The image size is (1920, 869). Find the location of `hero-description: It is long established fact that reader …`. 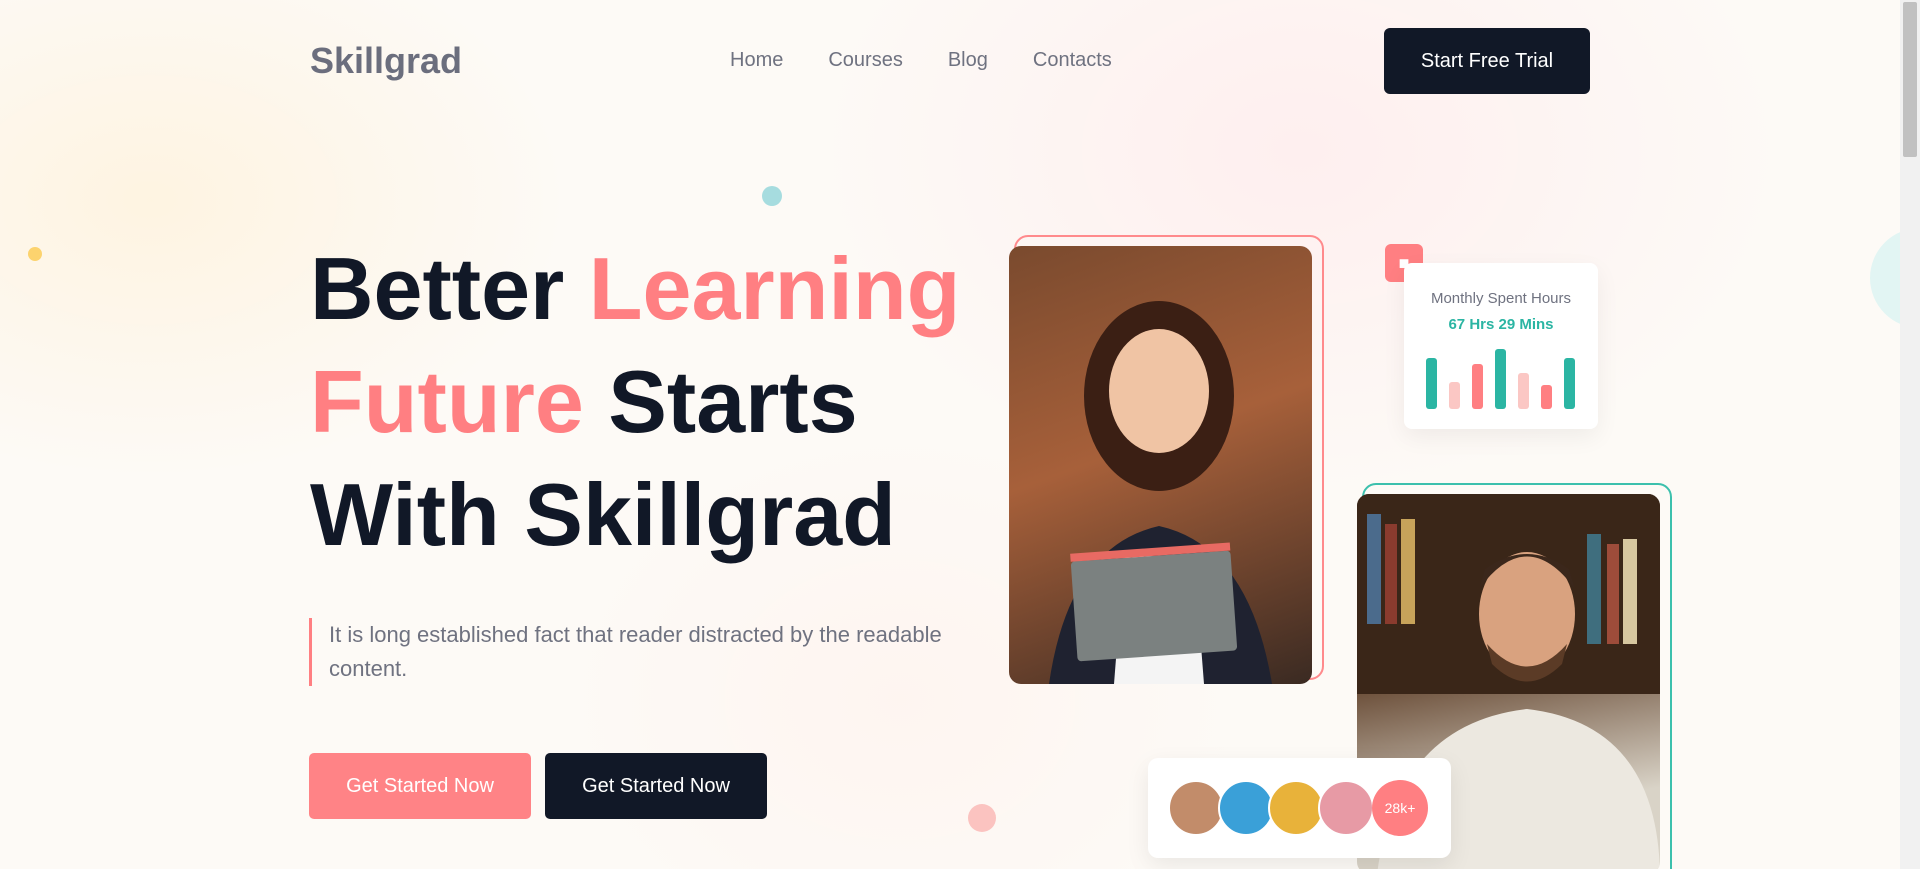

hero-description: It is long established fact that reader … is located at coordinates (649, 652).